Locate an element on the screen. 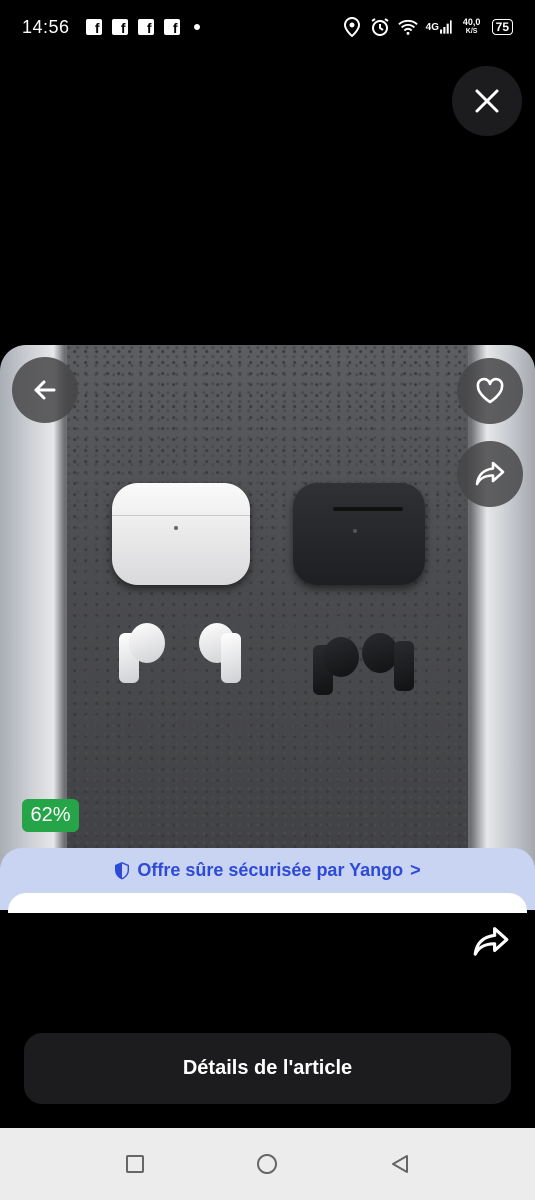 The width and height of the screenshot is (535, 1200). close-icon is located at coordinates (487, 101).